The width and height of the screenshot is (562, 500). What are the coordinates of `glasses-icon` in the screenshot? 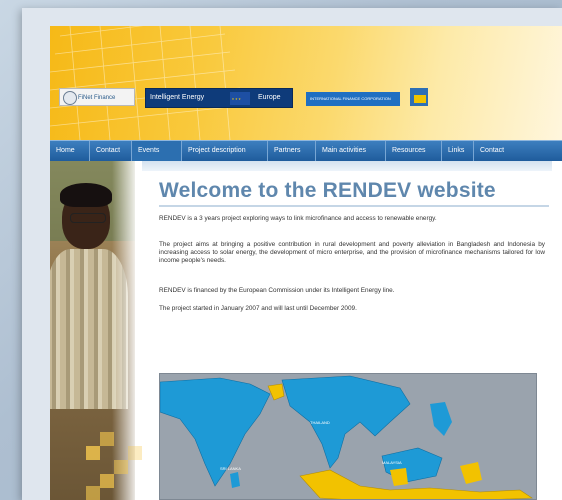 It's located at (88, 218).